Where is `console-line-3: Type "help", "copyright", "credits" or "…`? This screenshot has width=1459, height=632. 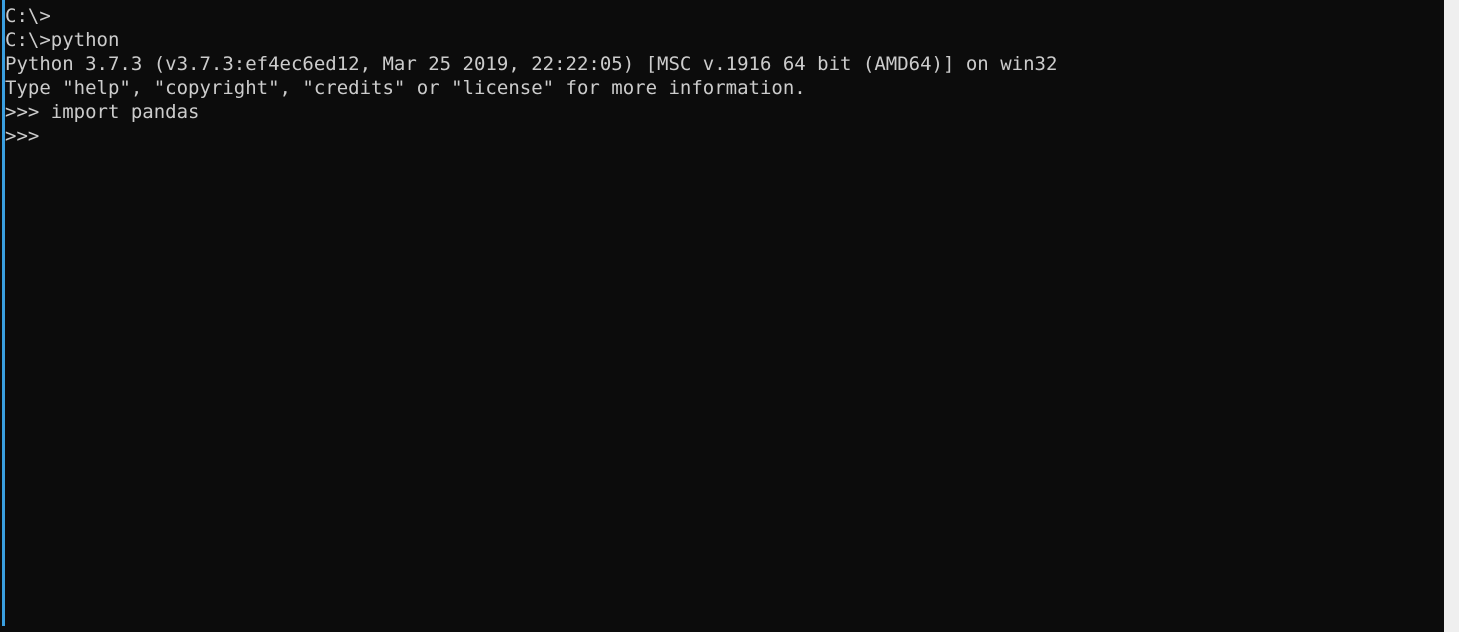 console-line-3: Type "help", "copyright", "credits" or "… is located at coordinates (405, 88).